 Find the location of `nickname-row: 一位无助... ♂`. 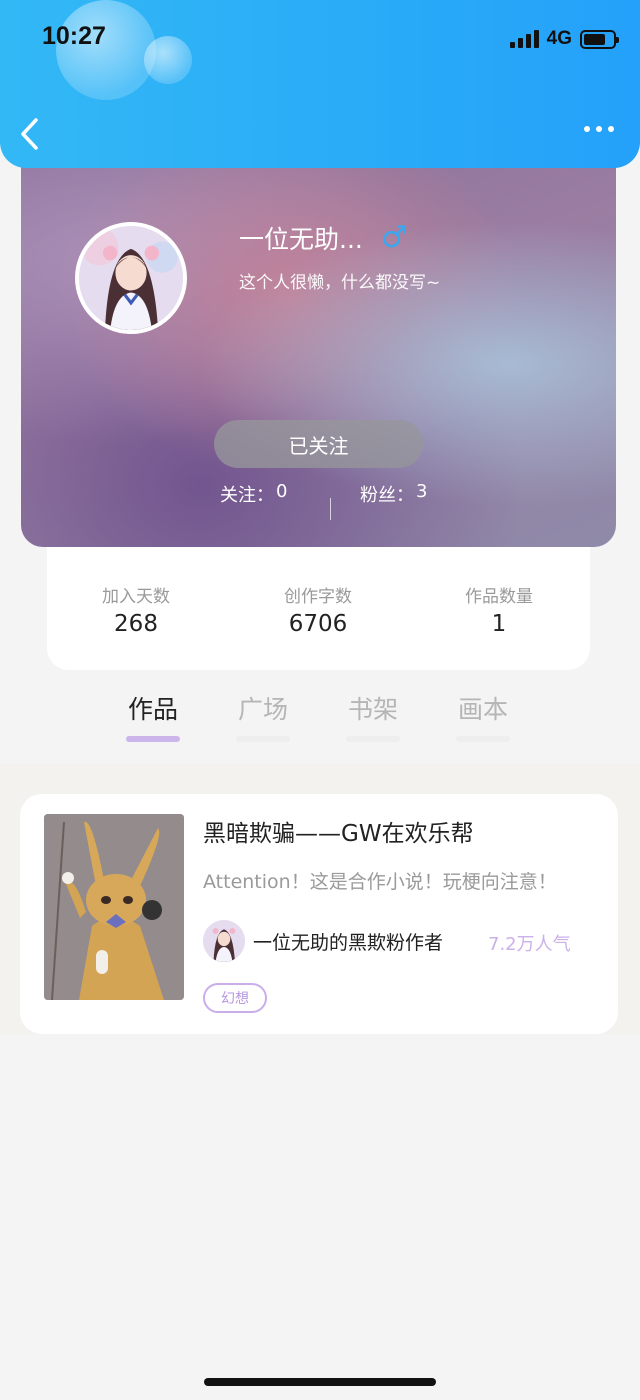

nickname-row: 一位无助... ♂ is located at coordinates (323, 238).